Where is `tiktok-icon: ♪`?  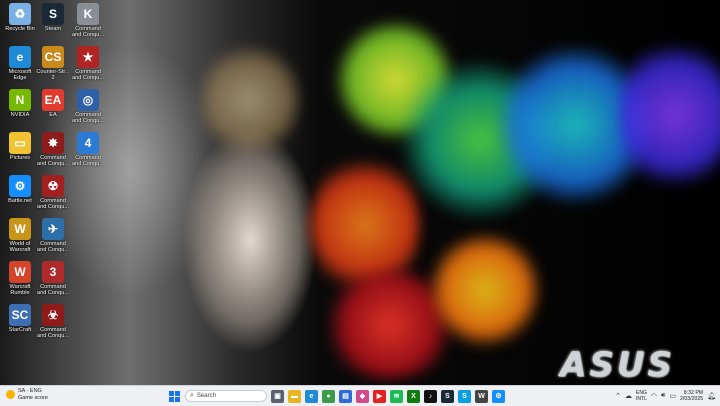 tiktok-icon: ♪ is located at coordinates (430, 396).